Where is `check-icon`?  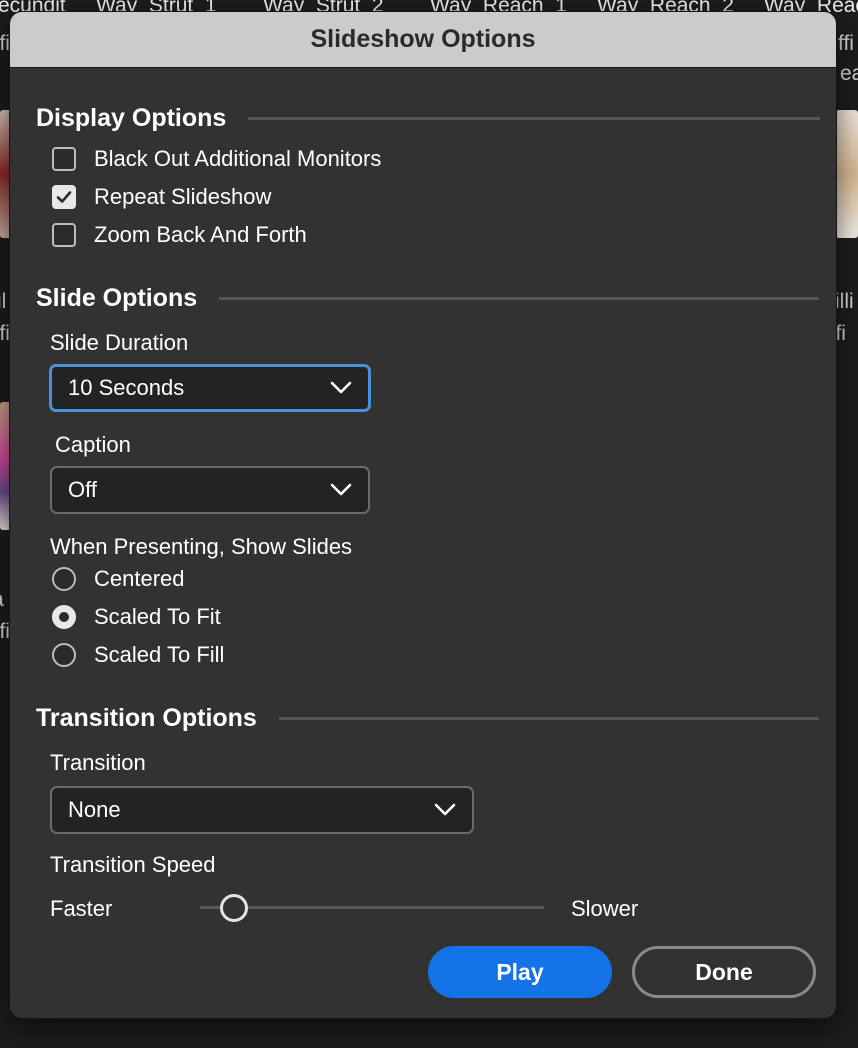
check-icon is located at coordinates (64, 197).